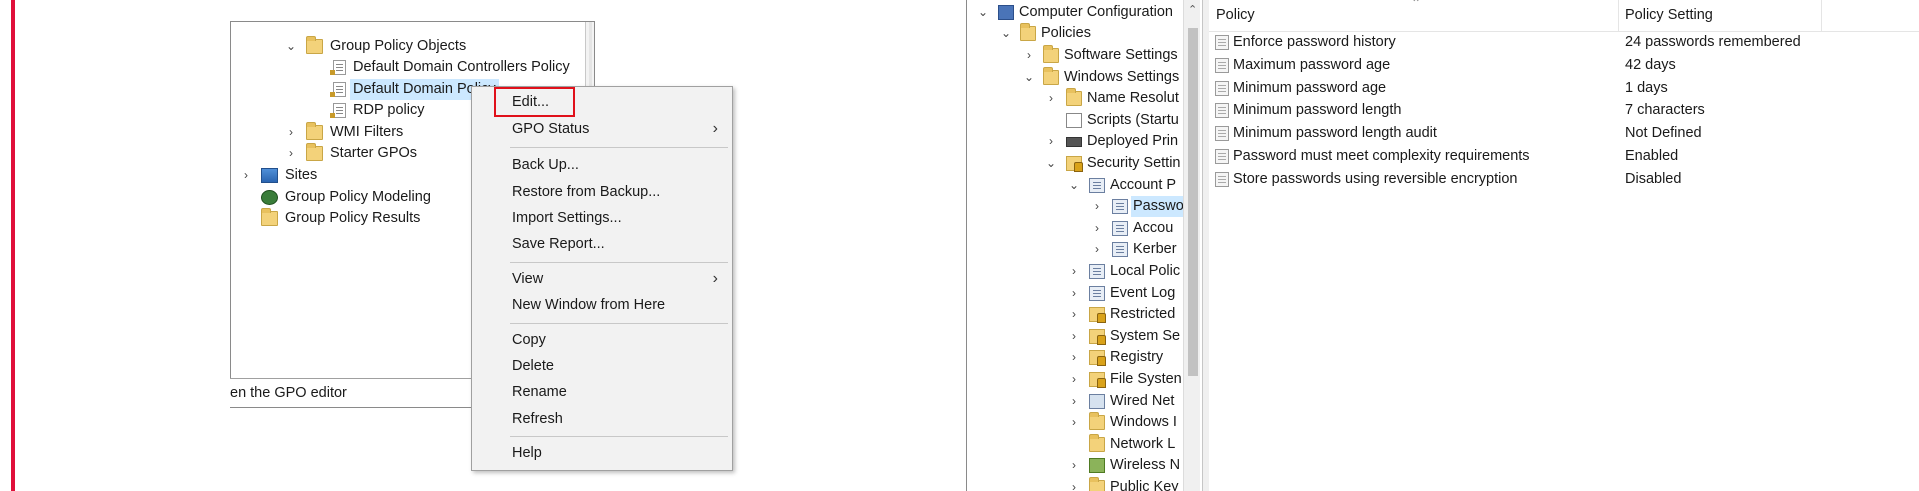 Image resolution: width=1919 pixels, height=491 pixels. Describe the element at coordinates (1097, 401) in the screenshot. I see `wired-network-icon` at that location.